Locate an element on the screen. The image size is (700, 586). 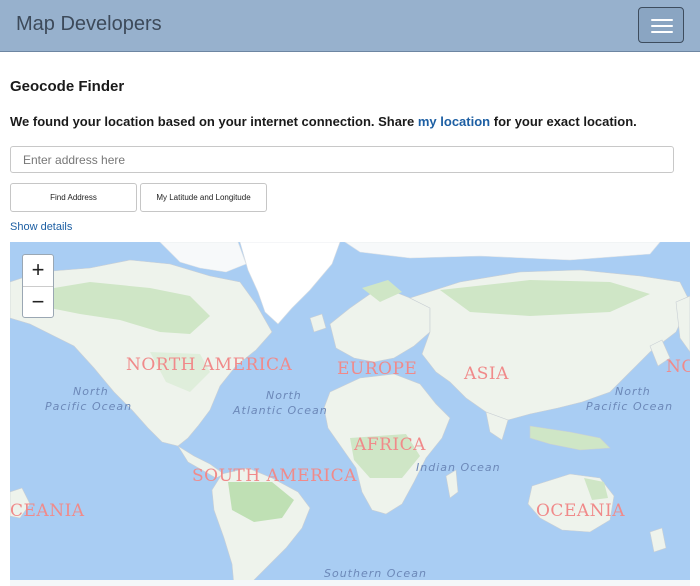
find-address-button: Find Address is located at coordinates (73, 197).